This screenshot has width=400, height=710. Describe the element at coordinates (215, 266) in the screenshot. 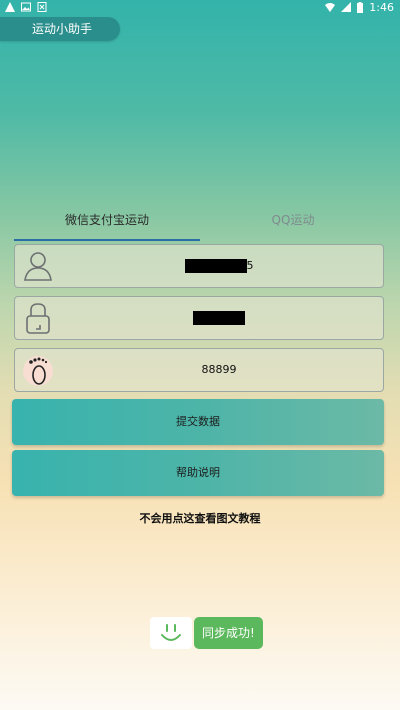

I see `redacted-account` at that location.